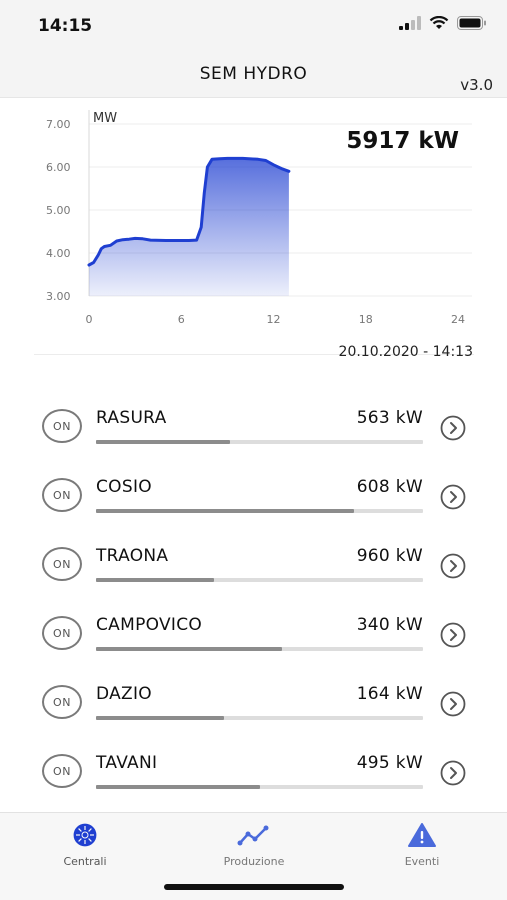  I want to click on y-tick-label: 6.00, so click(58, 167).